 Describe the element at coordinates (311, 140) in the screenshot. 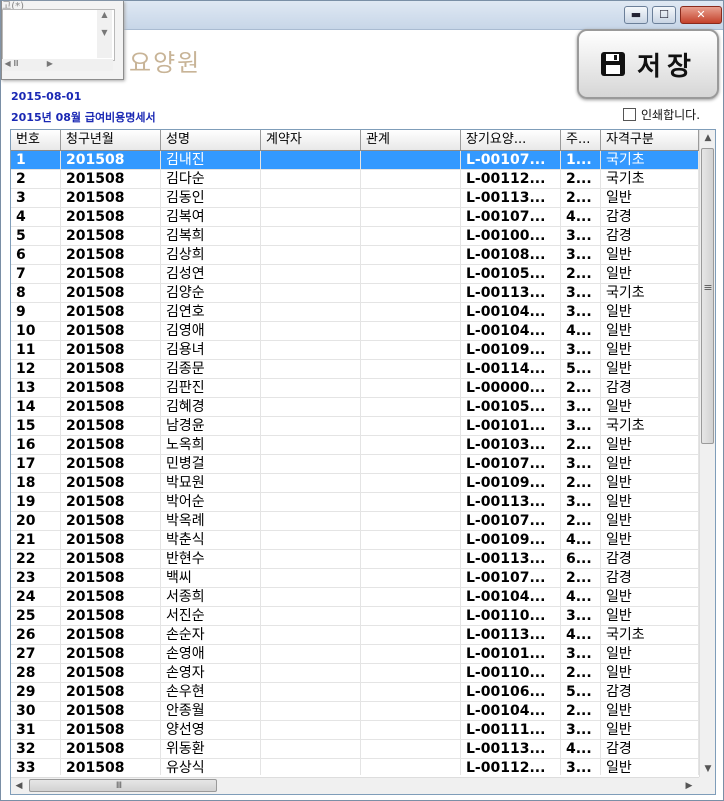

I see `column-header: 계약자` at that location.